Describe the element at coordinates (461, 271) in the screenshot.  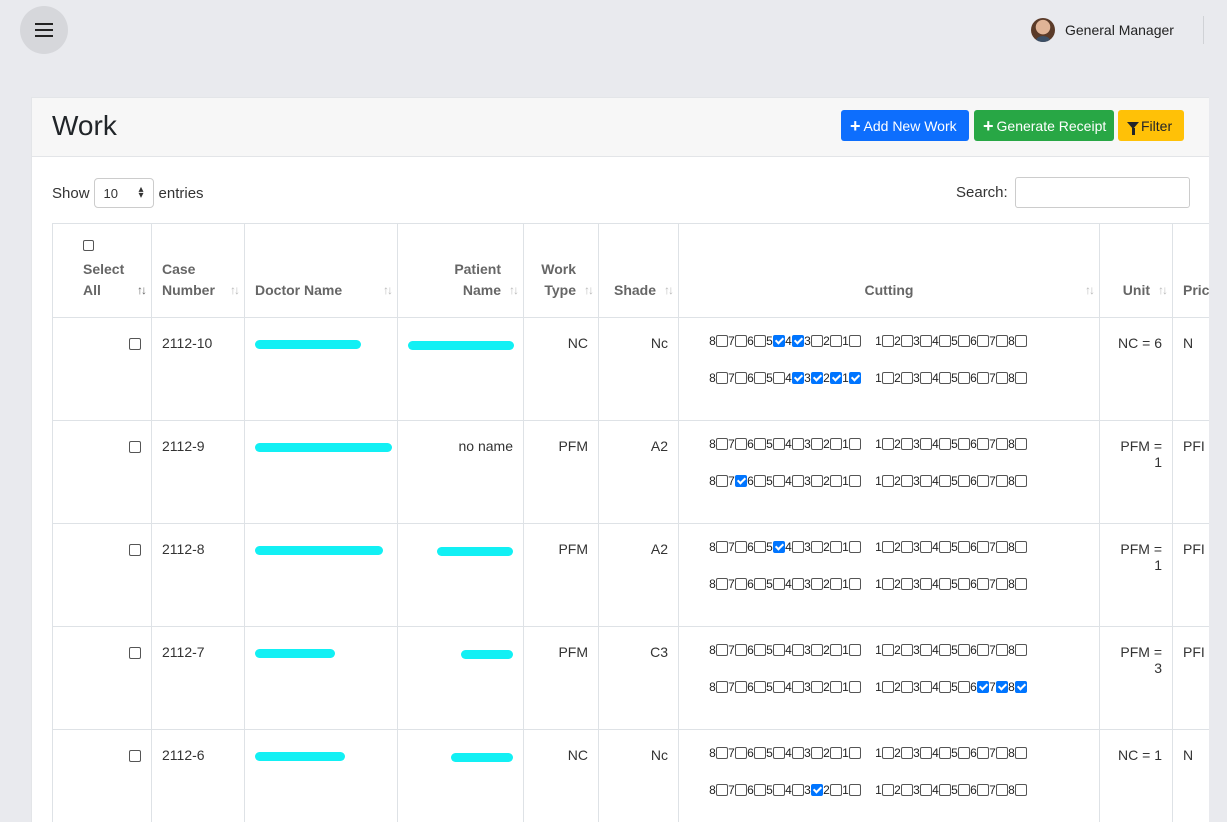
I see `col-patient-name: Patient Name ↑↓` at that location.